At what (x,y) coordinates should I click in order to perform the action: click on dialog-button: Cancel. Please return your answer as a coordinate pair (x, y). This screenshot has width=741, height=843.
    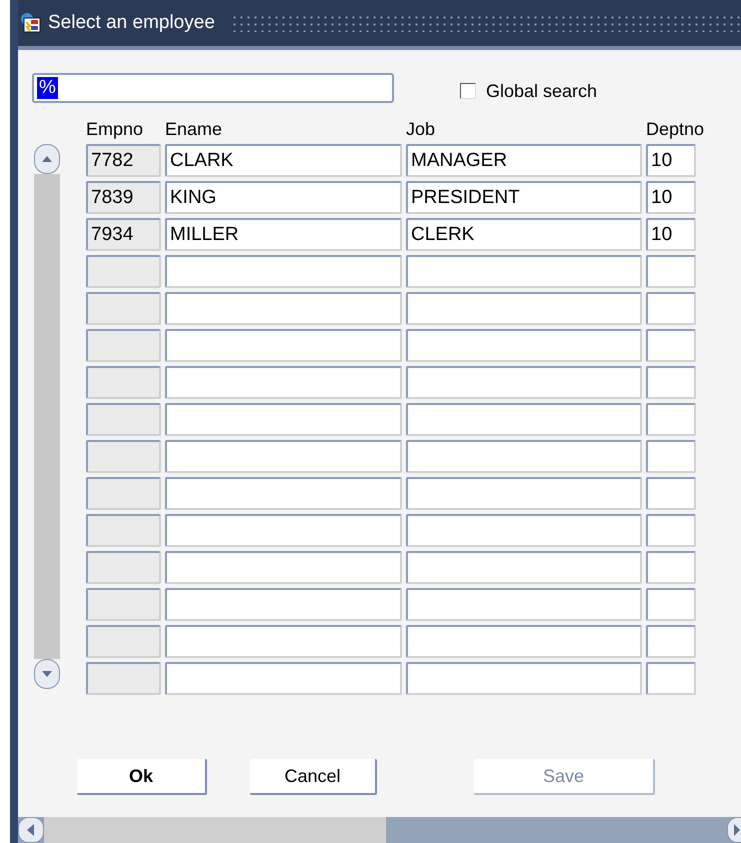
    Looking at the image, I should click on (313, 777).